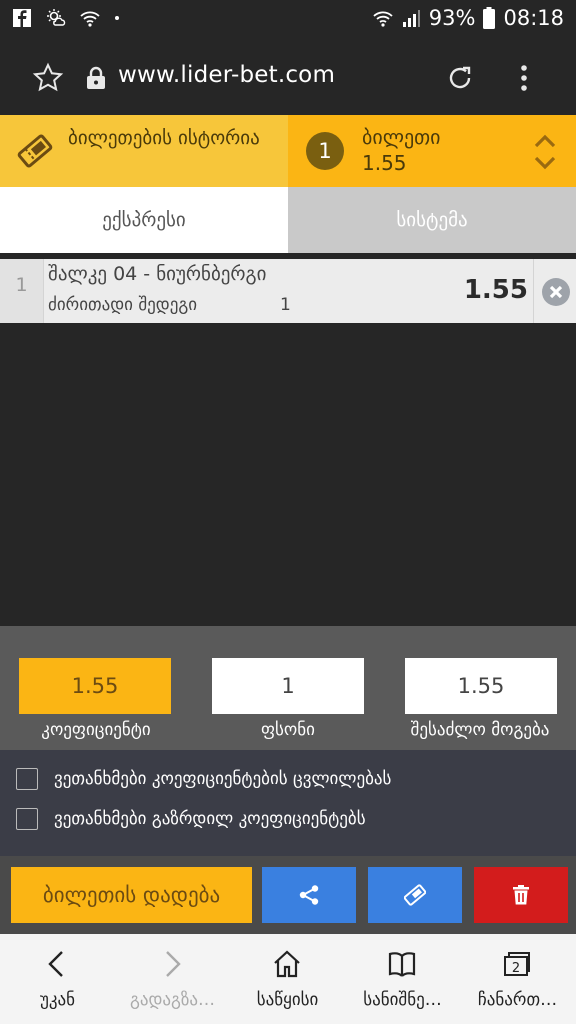 This screenshot has width=576, height=1024. I want to click on address-bar-url: www.lider-bet.com, so click(226, 75).